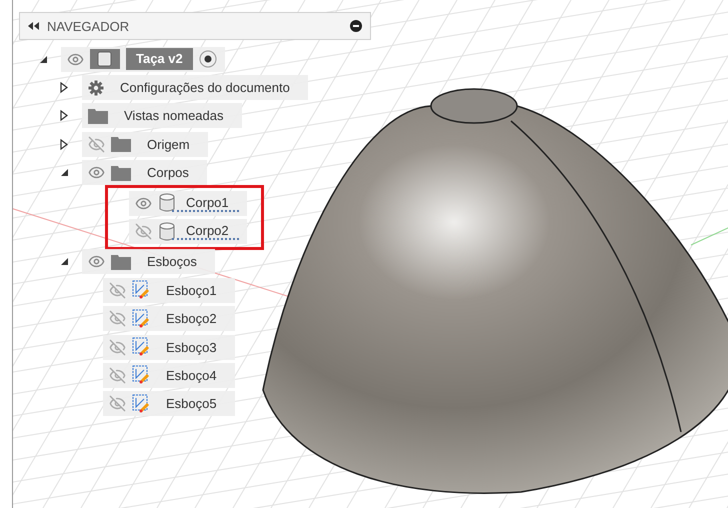 This screenshot has width=728, height=508. What do you see at coordinates (191, 404) in the screenshot?
I see `tree-item-label: Esboço5` at bounding box center [191, 404].